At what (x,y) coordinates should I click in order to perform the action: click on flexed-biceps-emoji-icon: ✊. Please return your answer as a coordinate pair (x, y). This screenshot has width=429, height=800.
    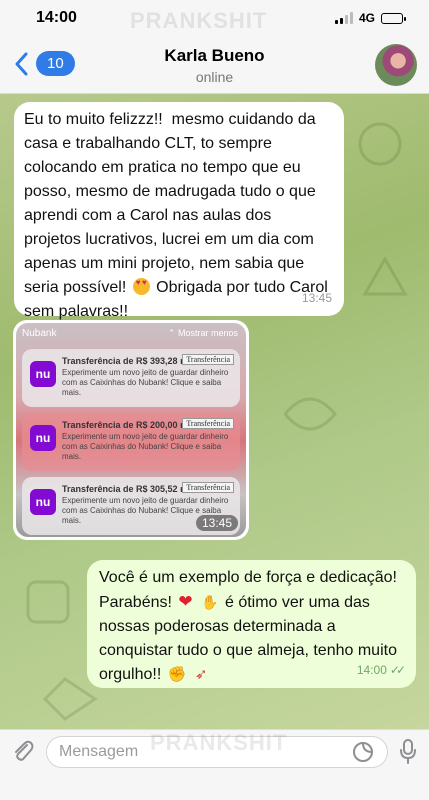
    Looking at the image, I should click on (177, 674).